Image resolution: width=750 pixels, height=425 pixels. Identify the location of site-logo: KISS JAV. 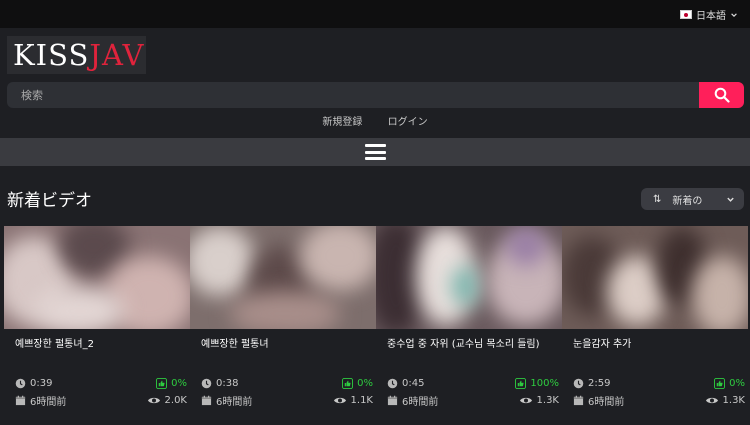
(76, 55).